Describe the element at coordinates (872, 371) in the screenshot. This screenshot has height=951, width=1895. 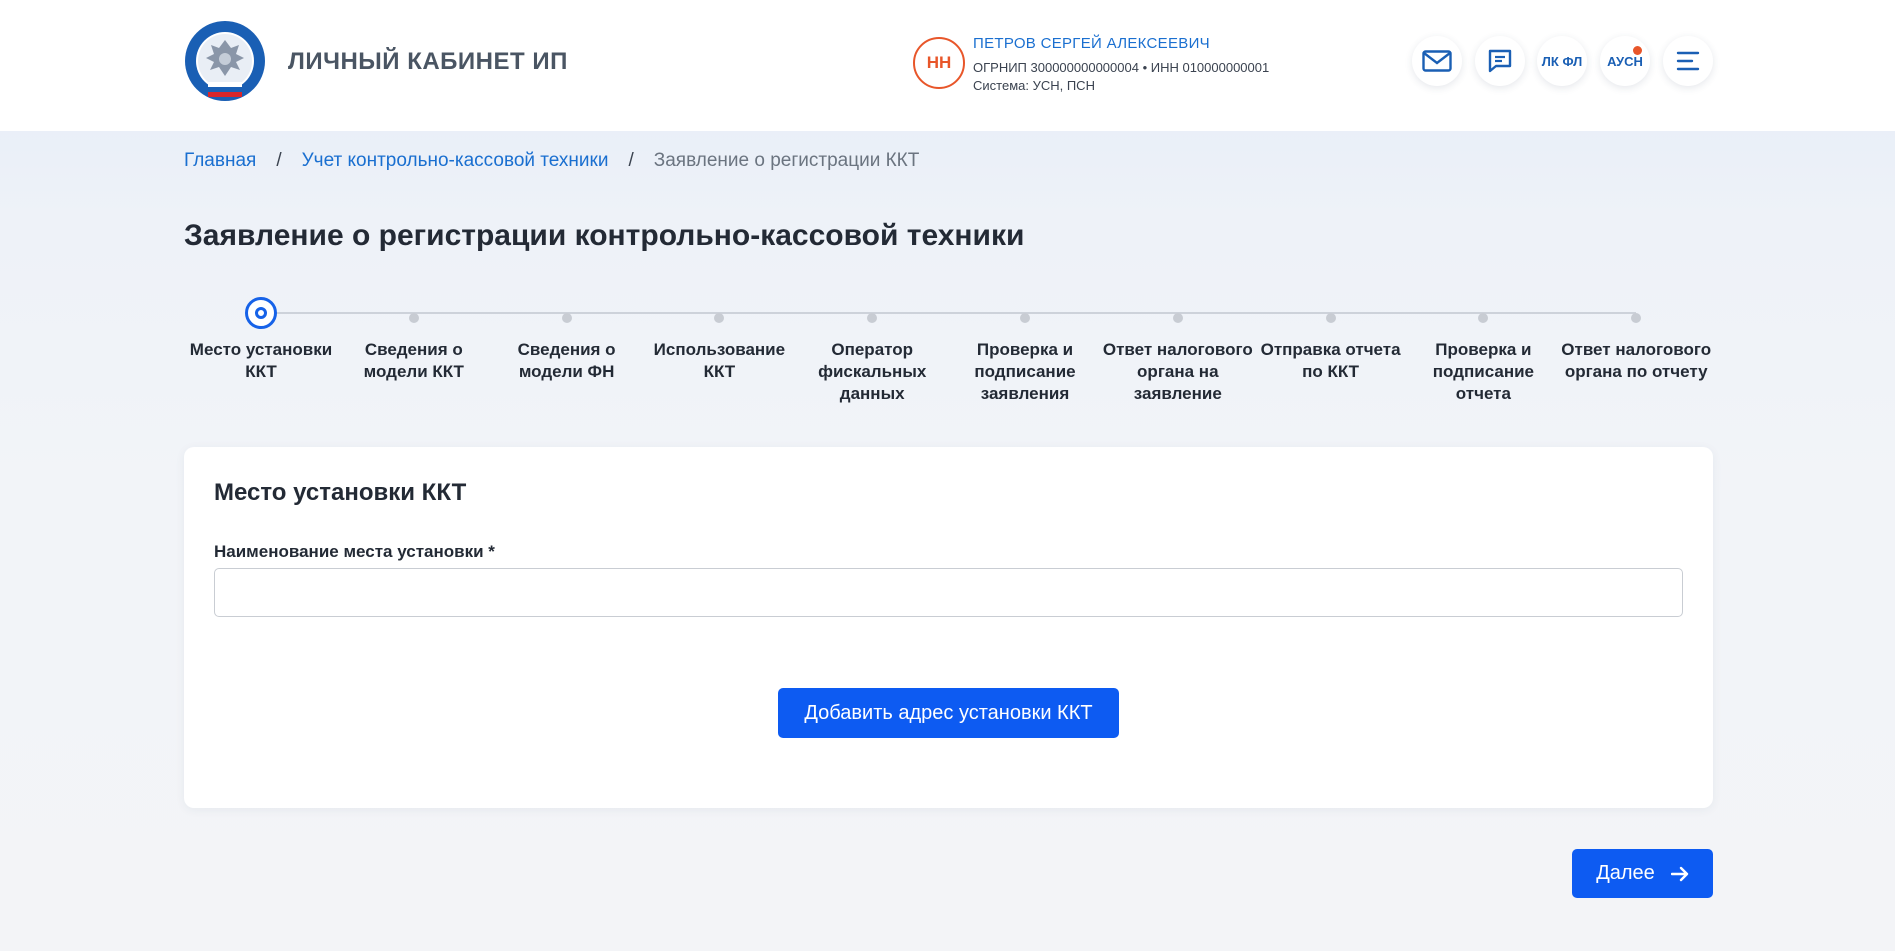
I see `step-label: Оператор фискальных данных` at that location.